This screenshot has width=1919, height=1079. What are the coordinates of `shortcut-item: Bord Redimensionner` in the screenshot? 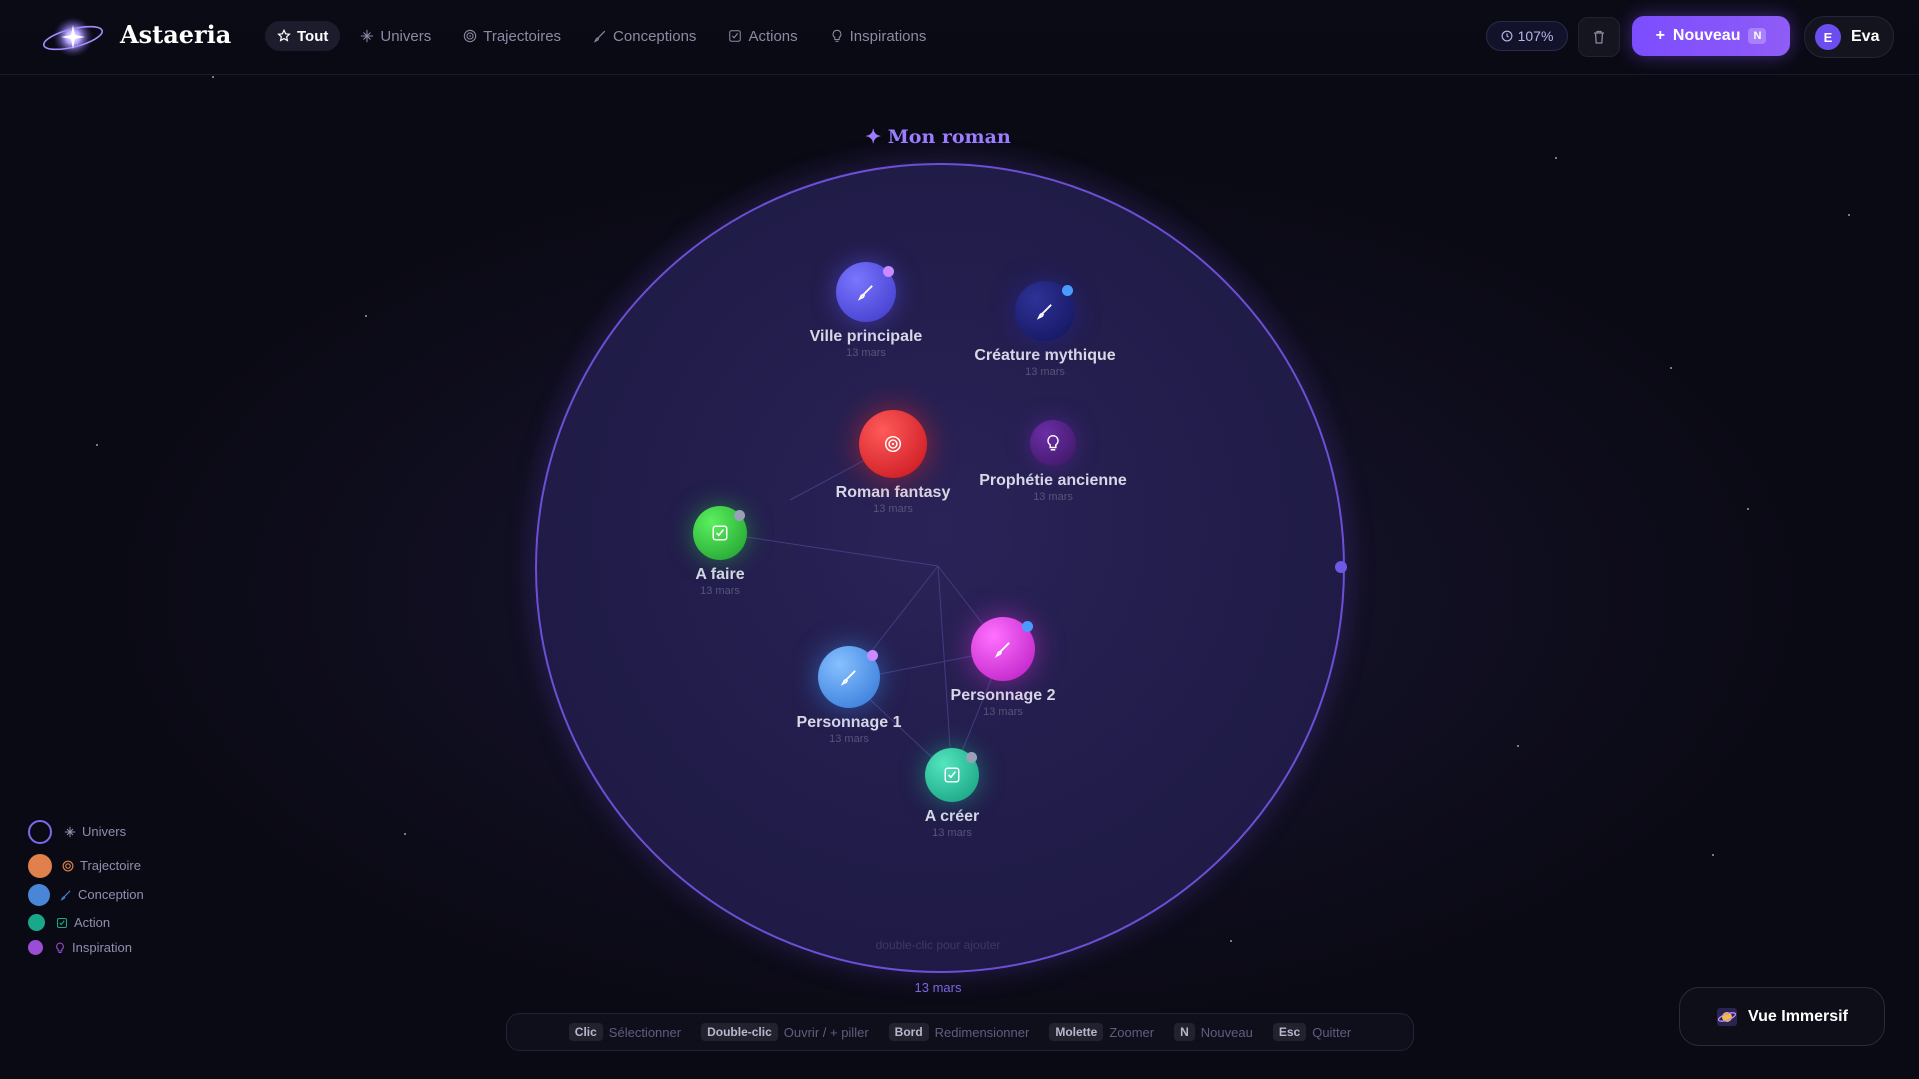 It's located at (959, 1032).